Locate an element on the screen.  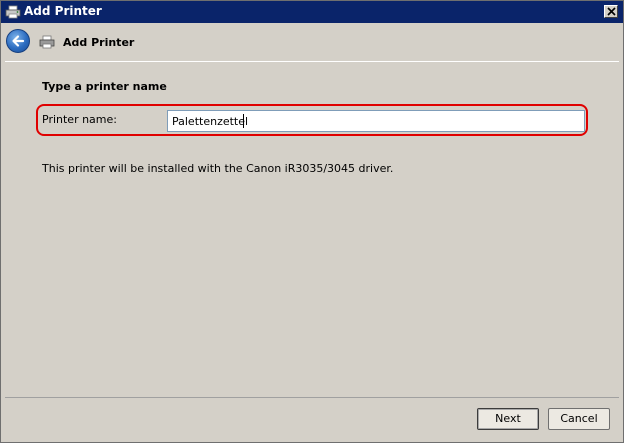
wizard-header: Add Printer is located at coordinates (312, 42).